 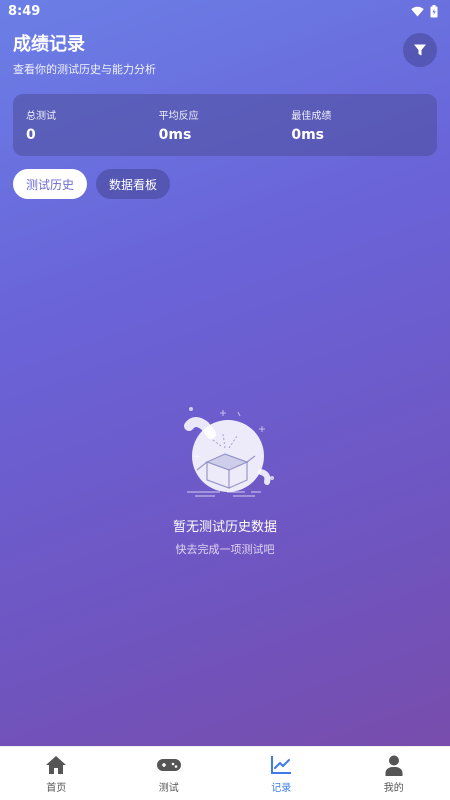 I want to click on person-icon, so click(x=394, y=765).